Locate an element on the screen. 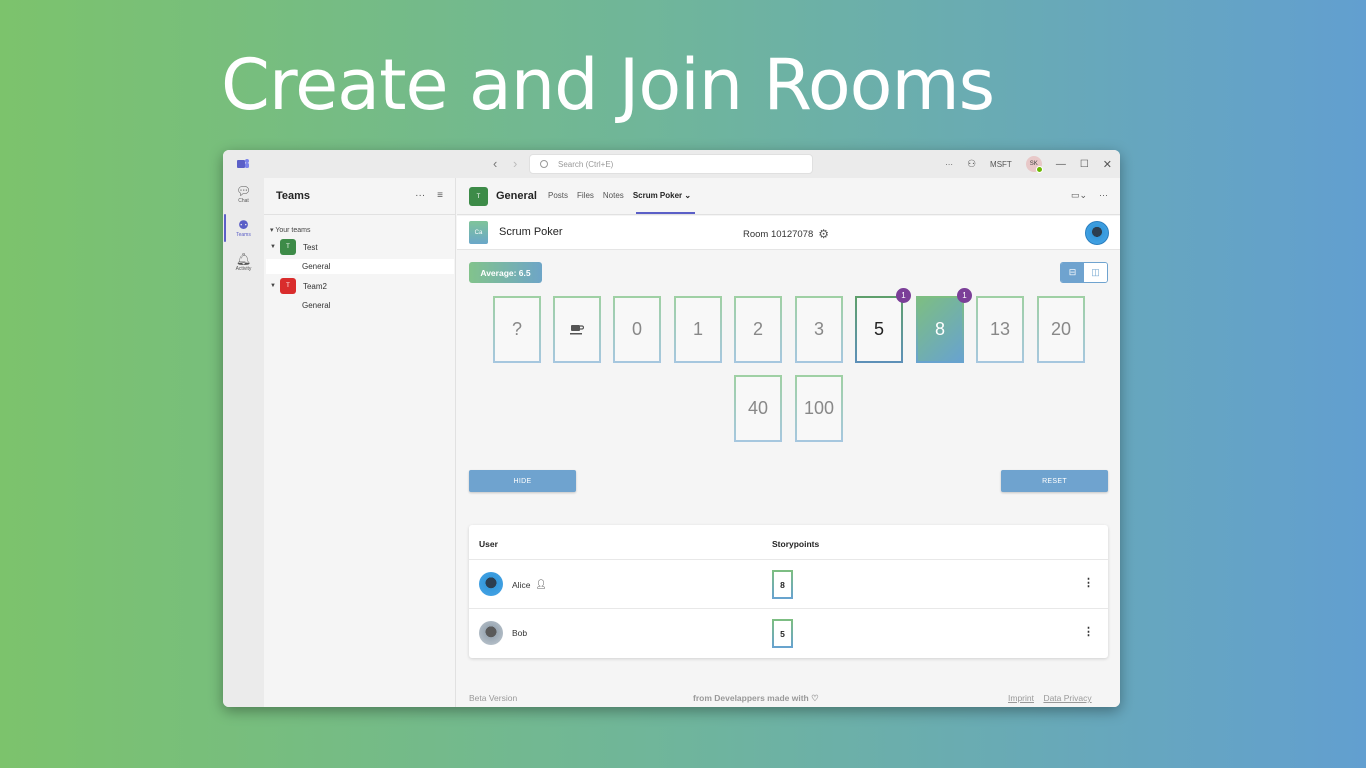 Image resolution: width=1366 pixels, height=768 pixels. current-user-avatar is located at coordinates (1097, 233).